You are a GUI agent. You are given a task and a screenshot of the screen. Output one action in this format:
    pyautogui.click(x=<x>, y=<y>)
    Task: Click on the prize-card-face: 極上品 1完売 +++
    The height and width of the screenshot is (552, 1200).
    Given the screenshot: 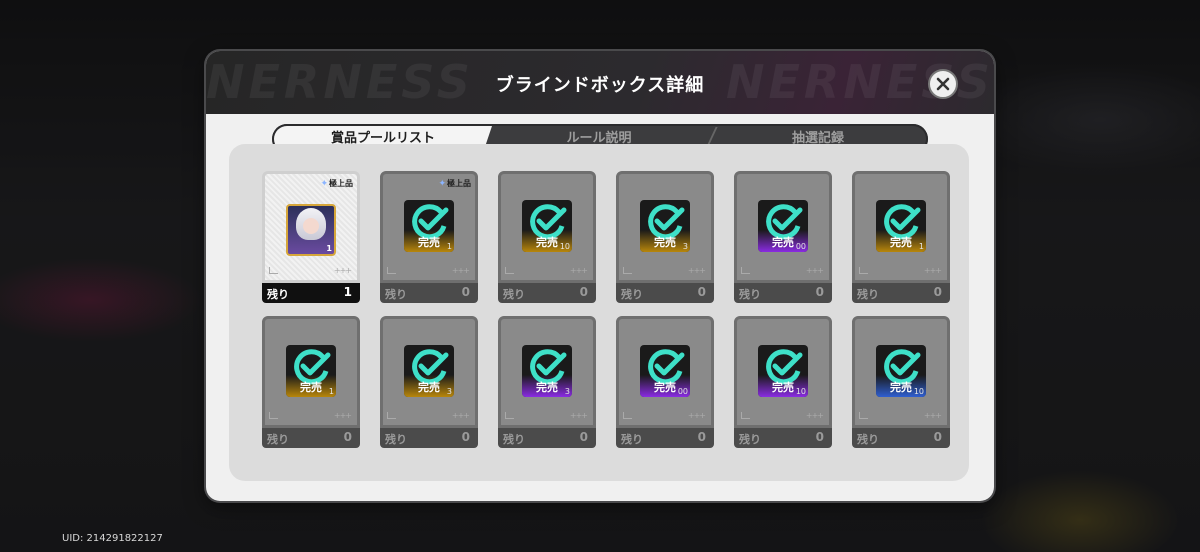 What is the action you would take?
    pyautogui.click(x=429, y=227)
    